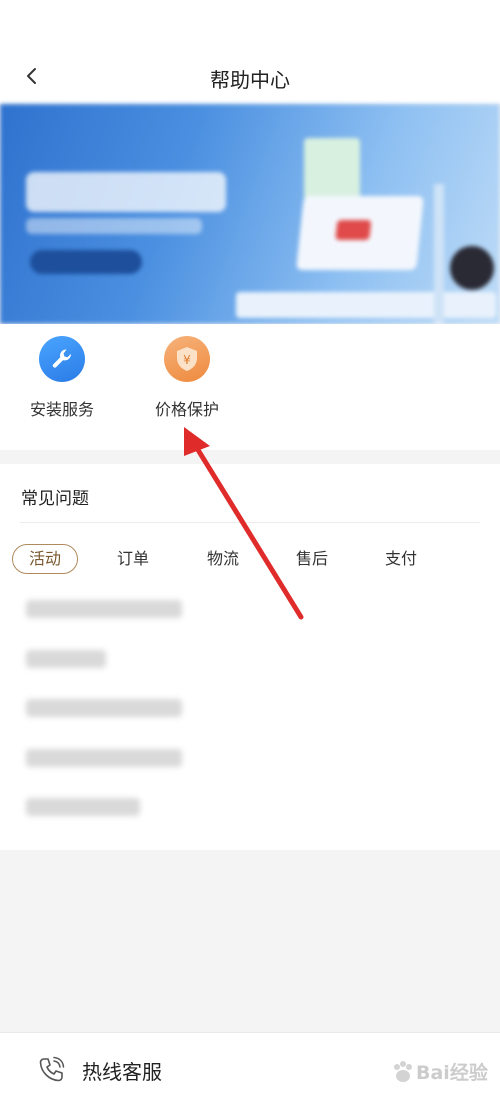 This screenshot has height=1112, width=500. What do you see at coordinates (250, 522) in the screenshot?
I see `divider` at bounding box center [250, 522].